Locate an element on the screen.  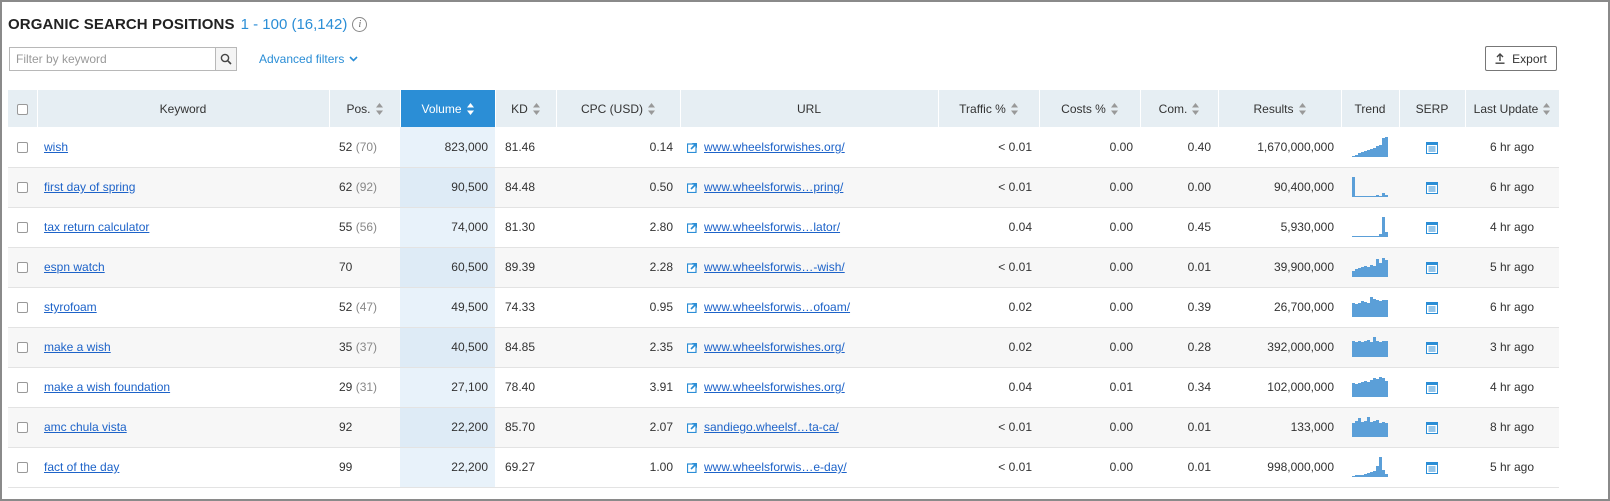
keyword-link: styrofoam is located at coordinates (70, 307).